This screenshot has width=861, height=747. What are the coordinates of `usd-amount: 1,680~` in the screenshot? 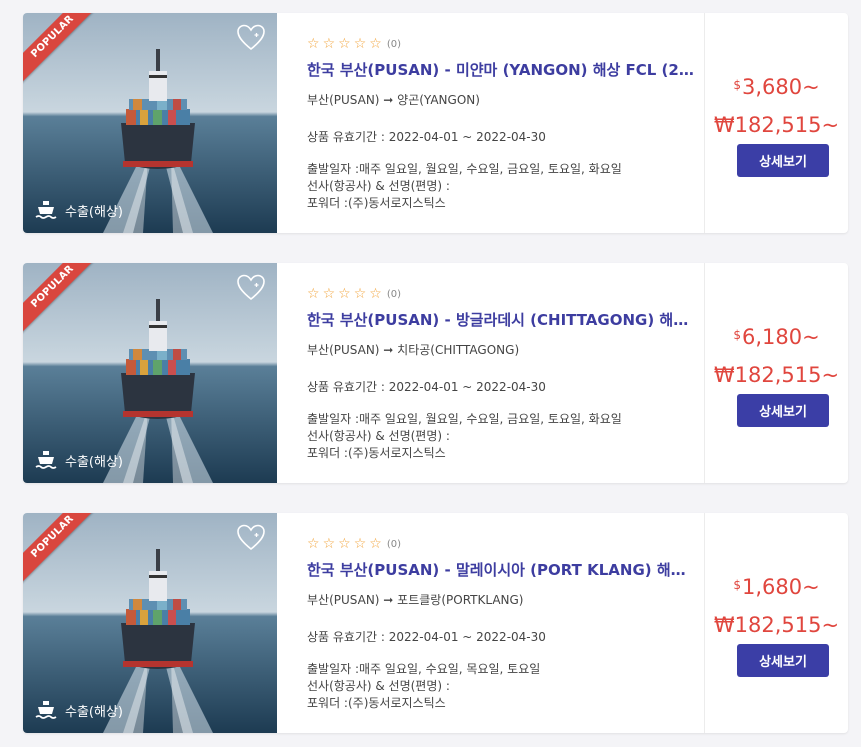 It's located at (780, 587).